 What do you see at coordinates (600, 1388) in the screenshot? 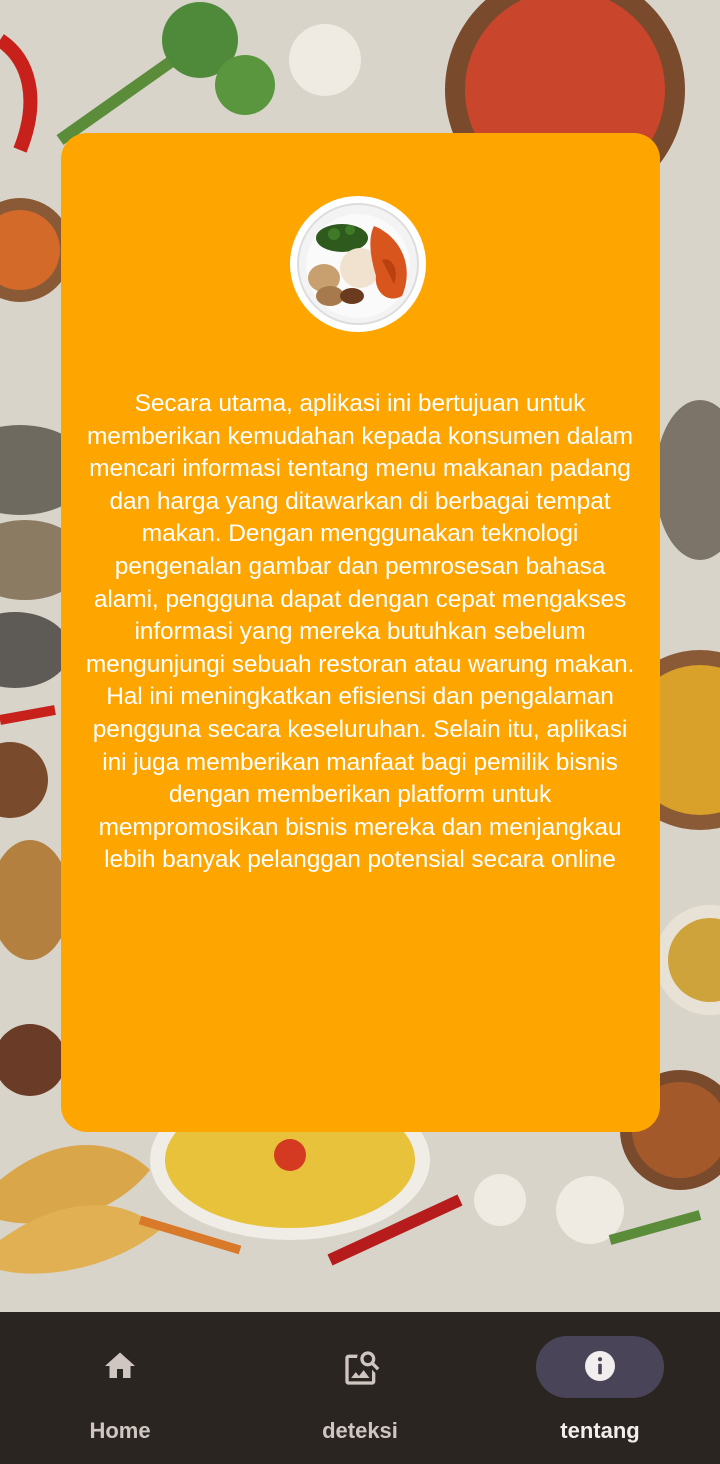
I see `nav-item-tentang: tentang` at bounding box center [600, 1388].